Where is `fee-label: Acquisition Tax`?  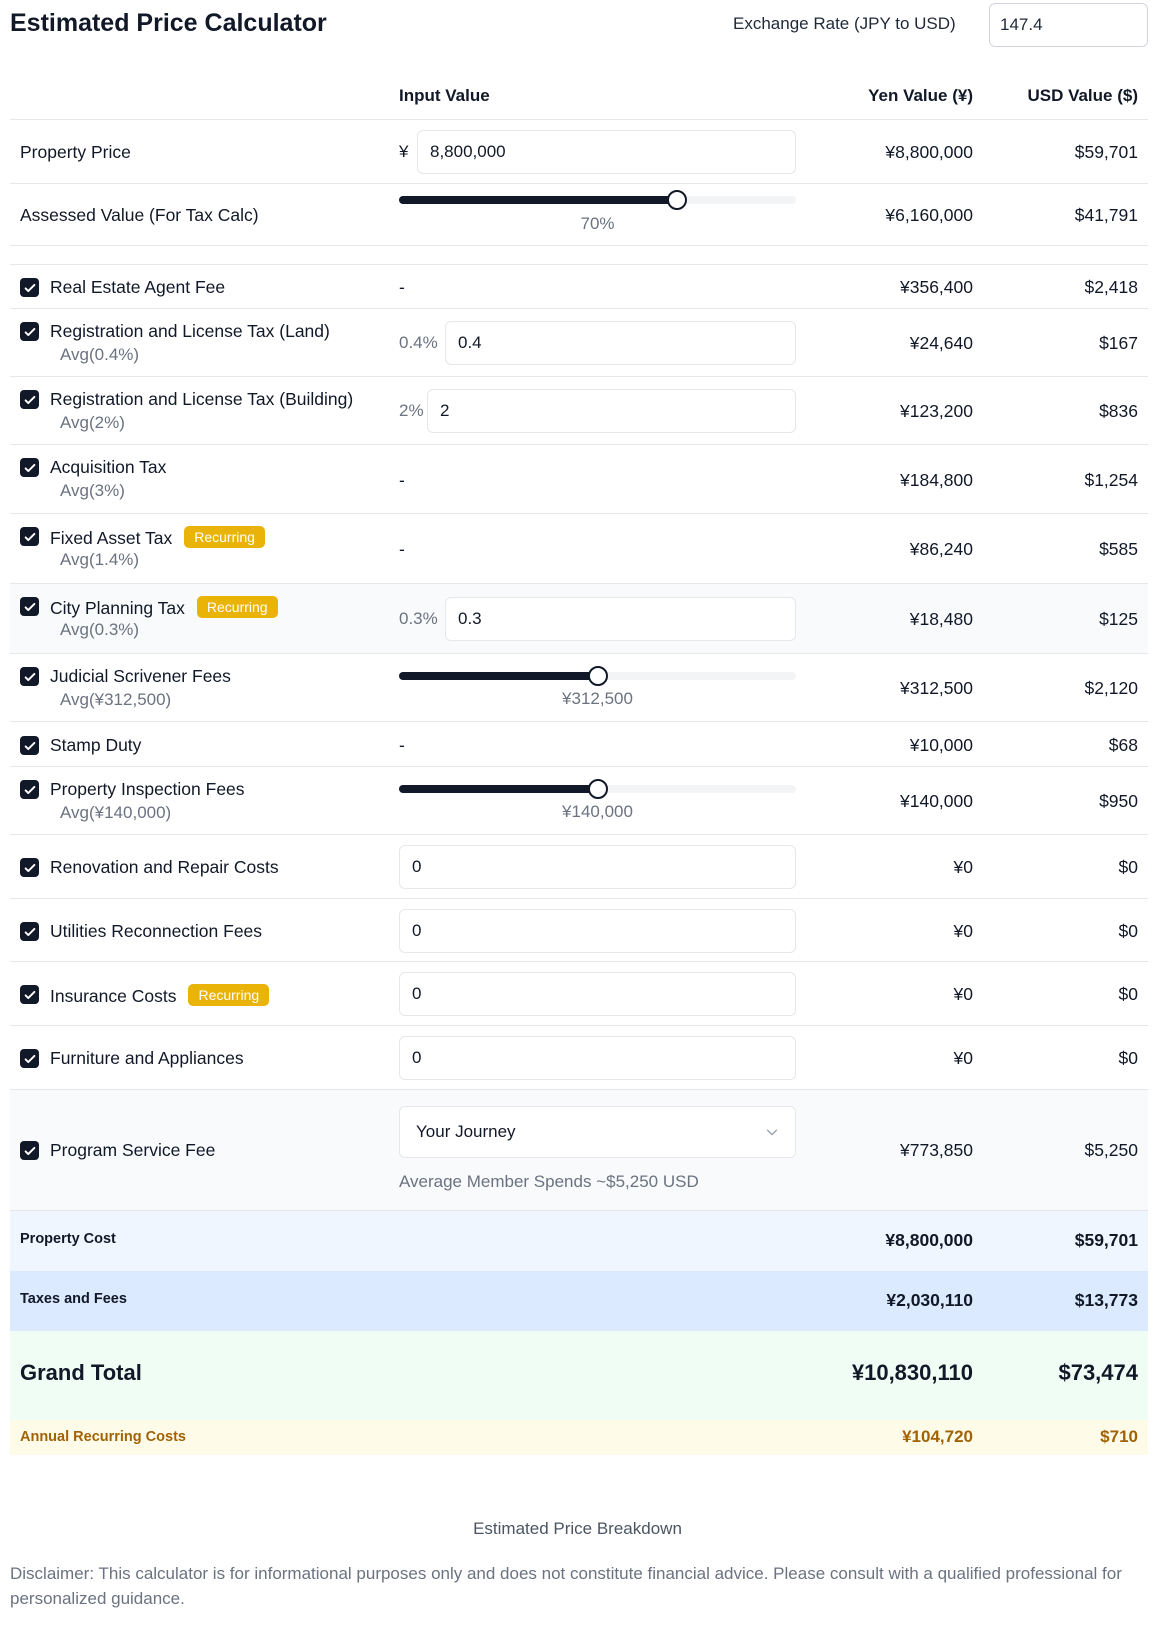
fee-label: Acquisition Tax is located at coordinates (108, 467).